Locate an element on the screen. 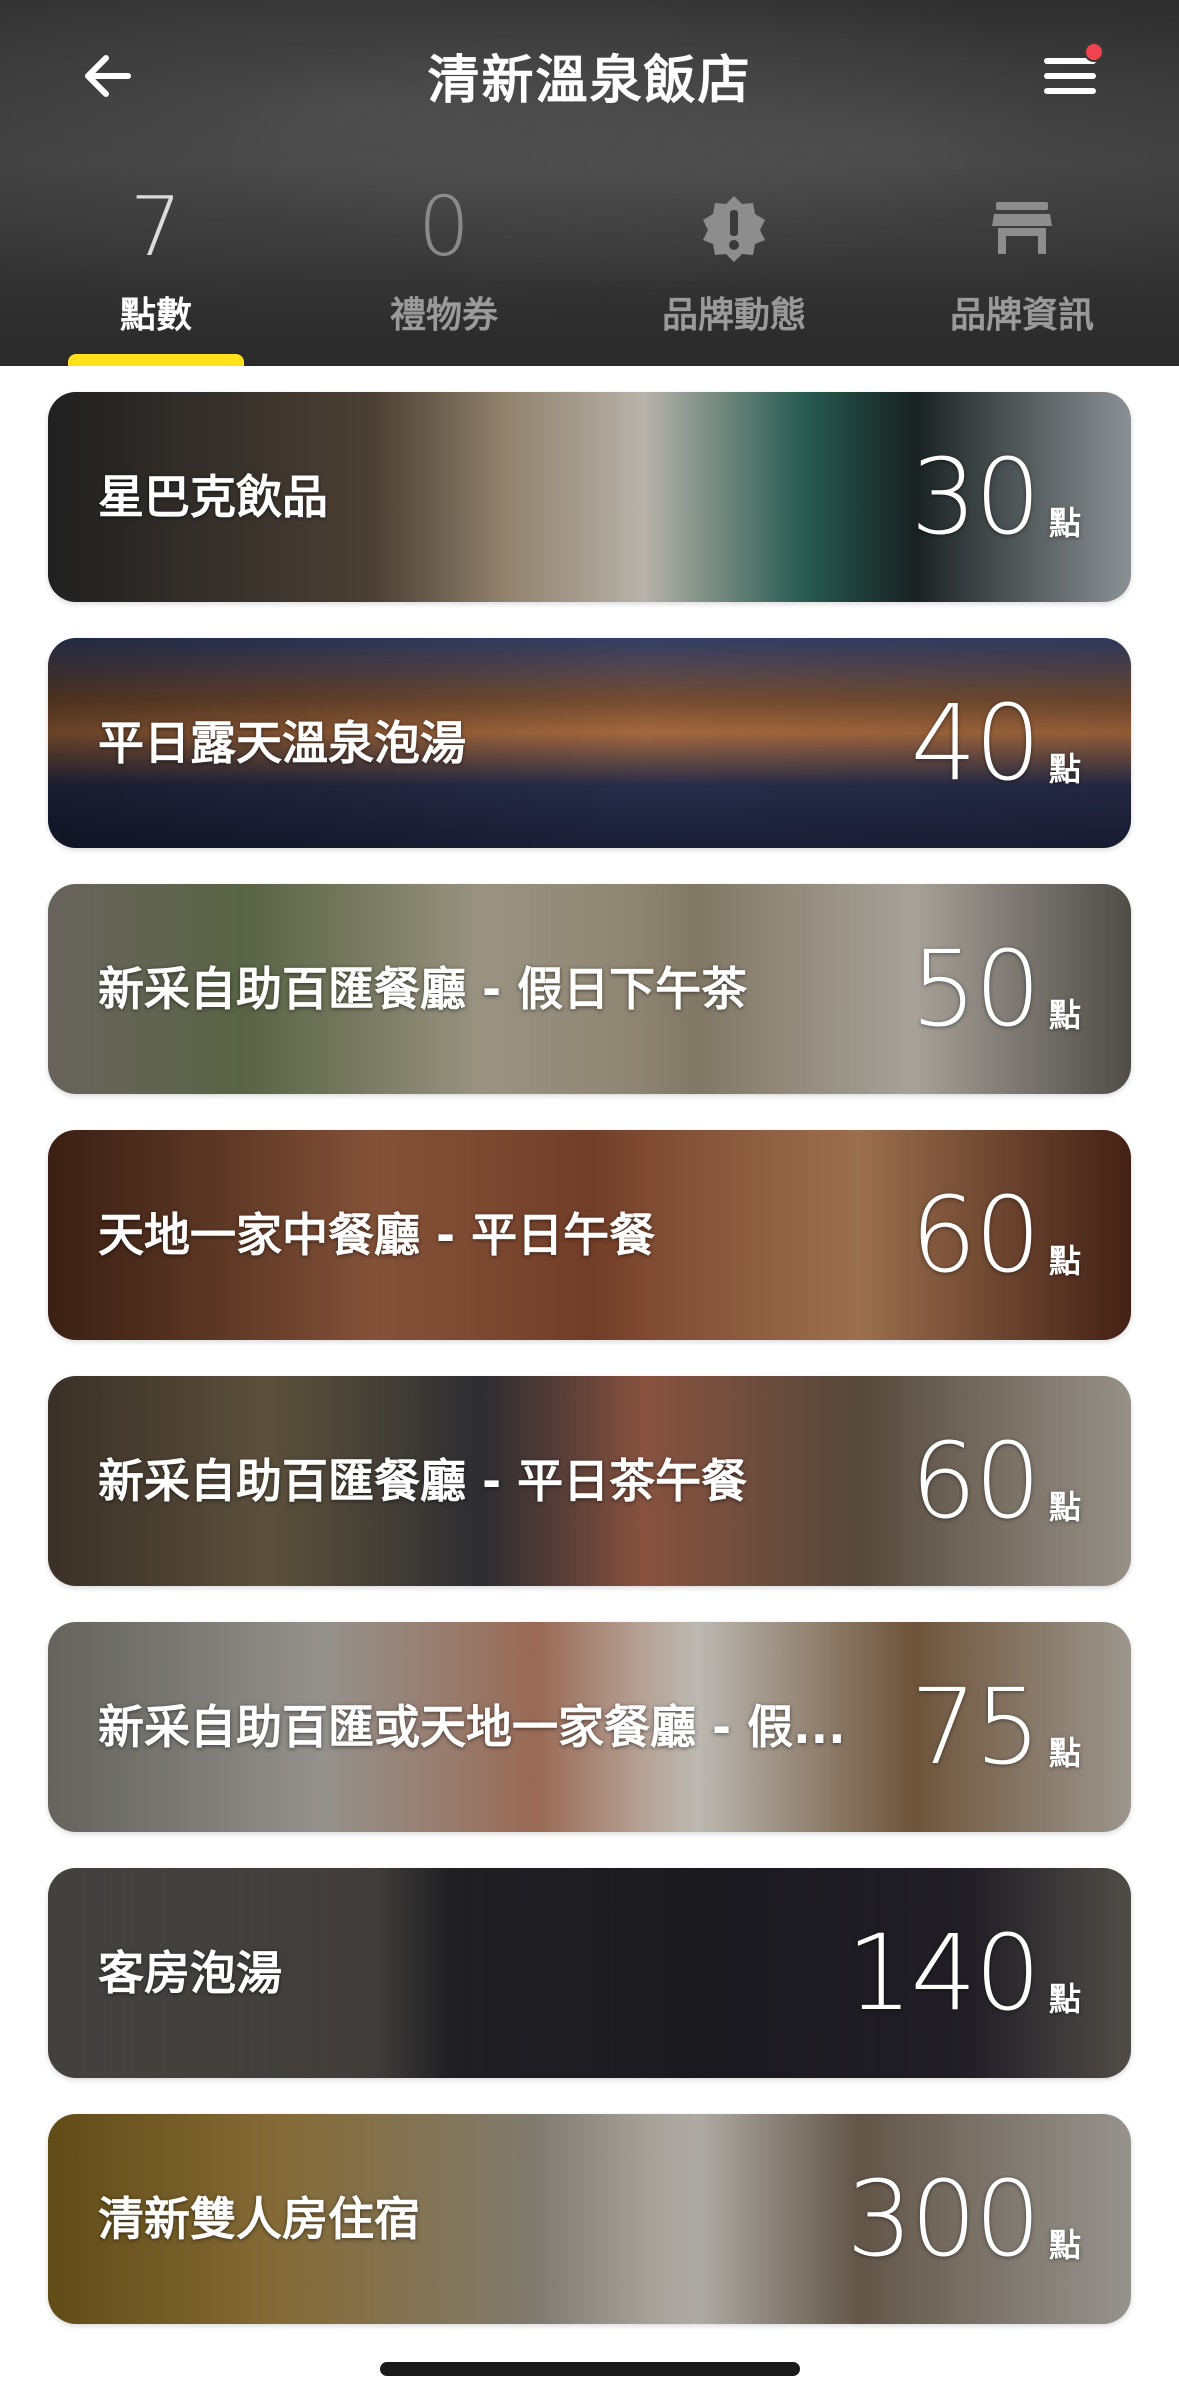 The height and width of the screenshot is (2404, 1179). reward-points: 300 點 is located at coordinates (963, 2219).